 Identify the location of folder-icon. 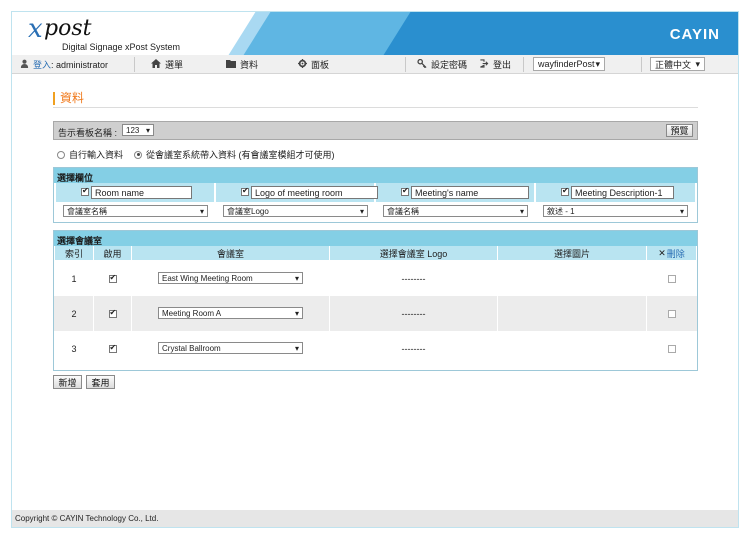
(231, 64).